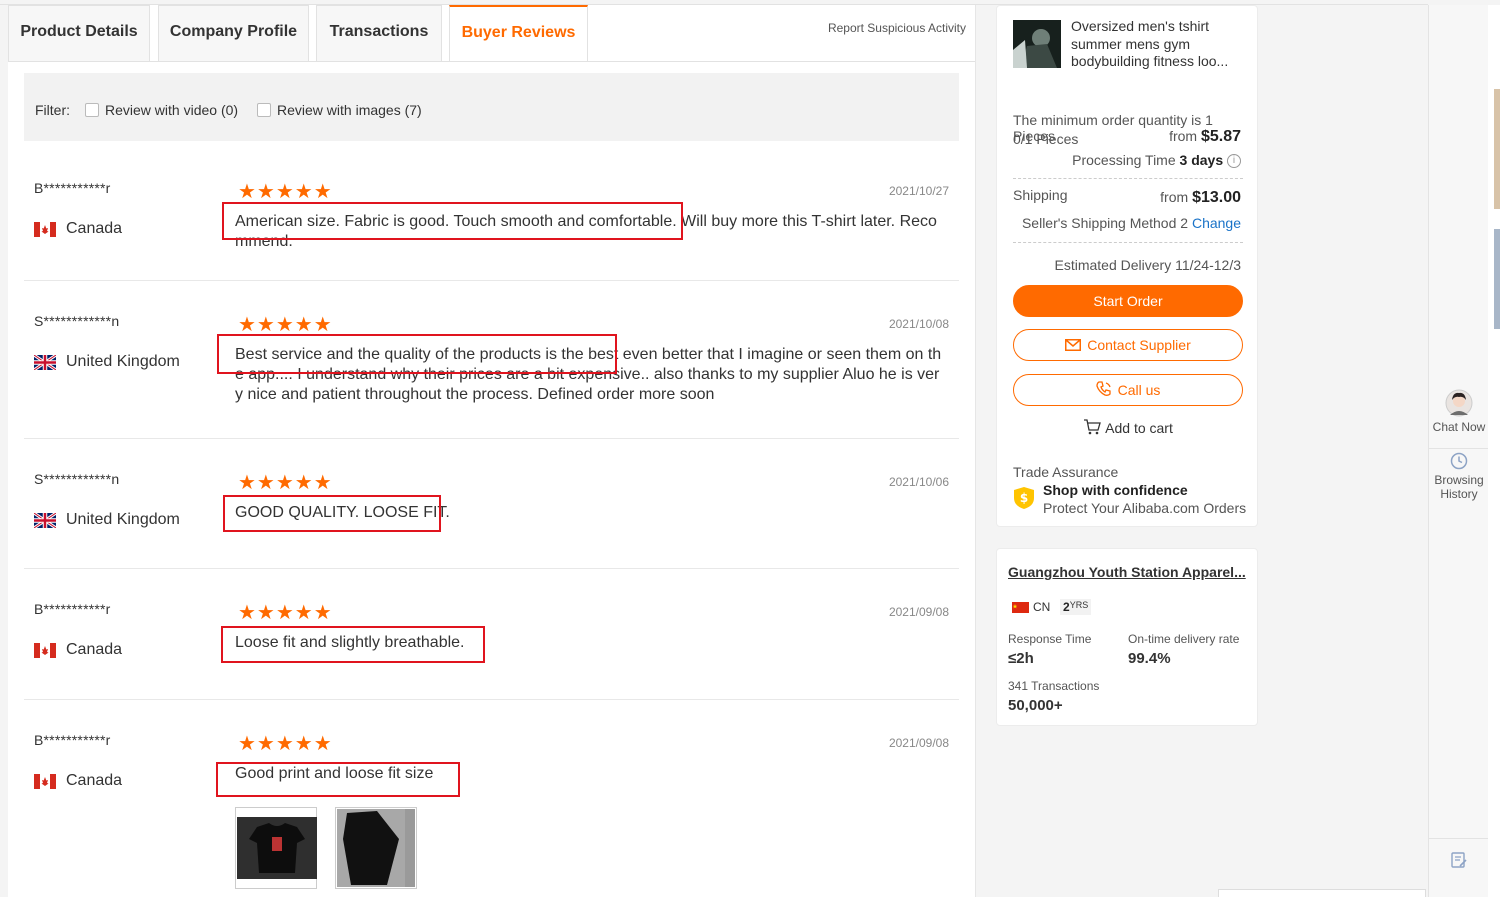 This screenshot has width=1500, height=897. I want to click on browsing-history-button: Browsing History, so click(1459, 476).